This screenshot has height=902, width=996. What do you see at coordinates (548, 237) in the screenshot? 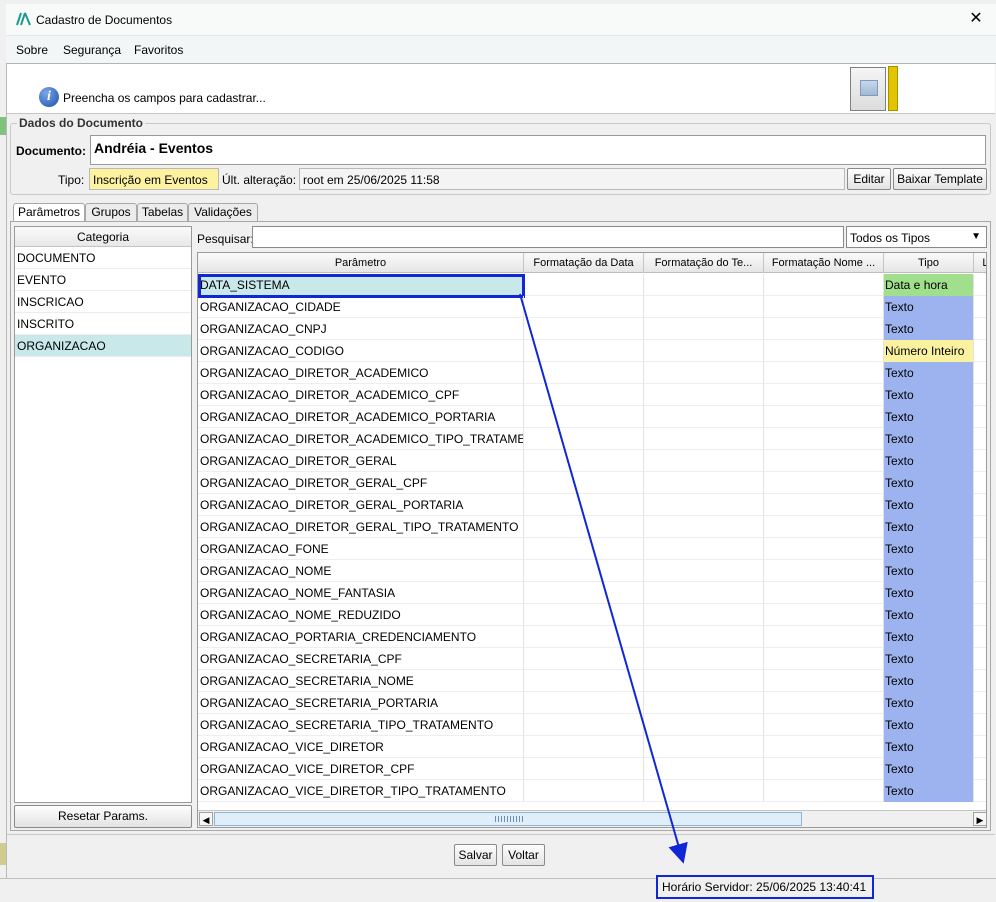
I see `search-input` at bounding box center [548, 237].